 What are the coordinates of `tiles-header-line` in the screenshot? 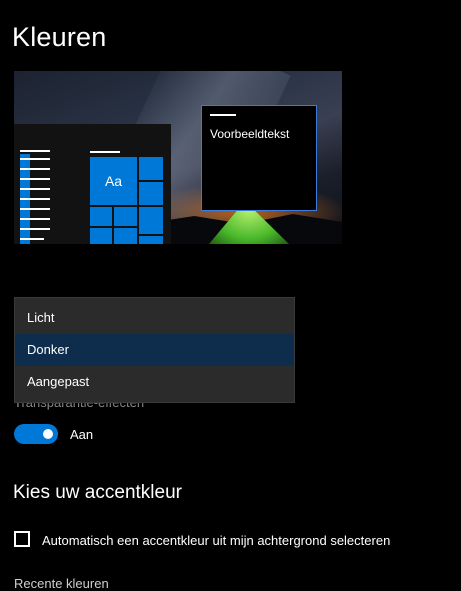 It's located at (105, 152).